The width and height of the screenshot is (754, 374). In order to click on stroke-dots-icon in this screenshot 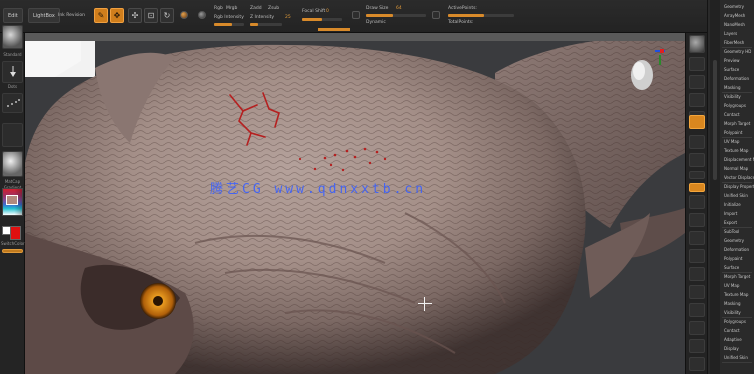, I will do `click(13, 71)`.